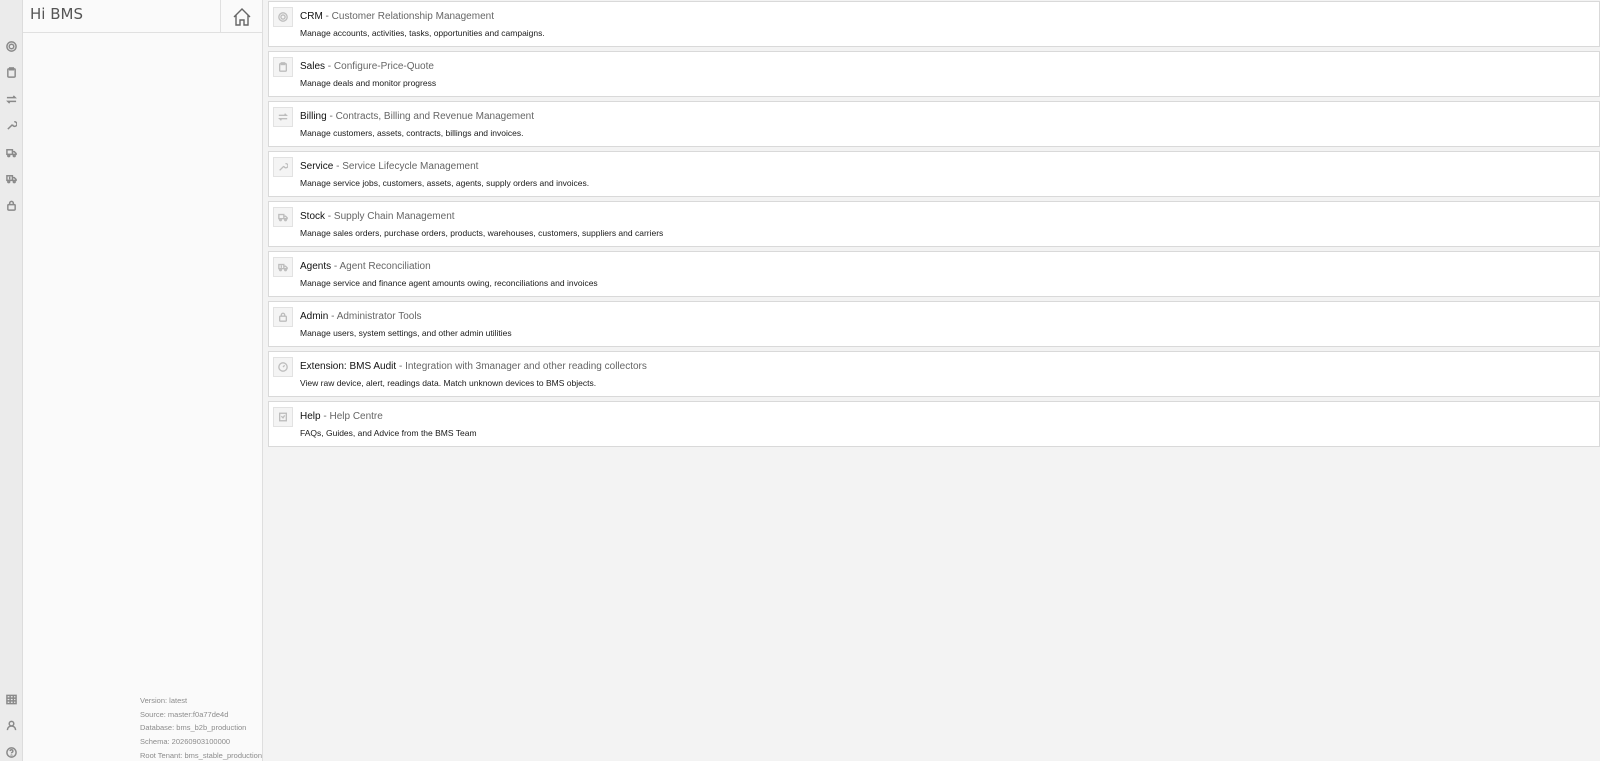 This screenshot has height=761, width=1600. Describe the element at coordinates (11, 380) in the screenshot. I see `icon-rail` at that location.